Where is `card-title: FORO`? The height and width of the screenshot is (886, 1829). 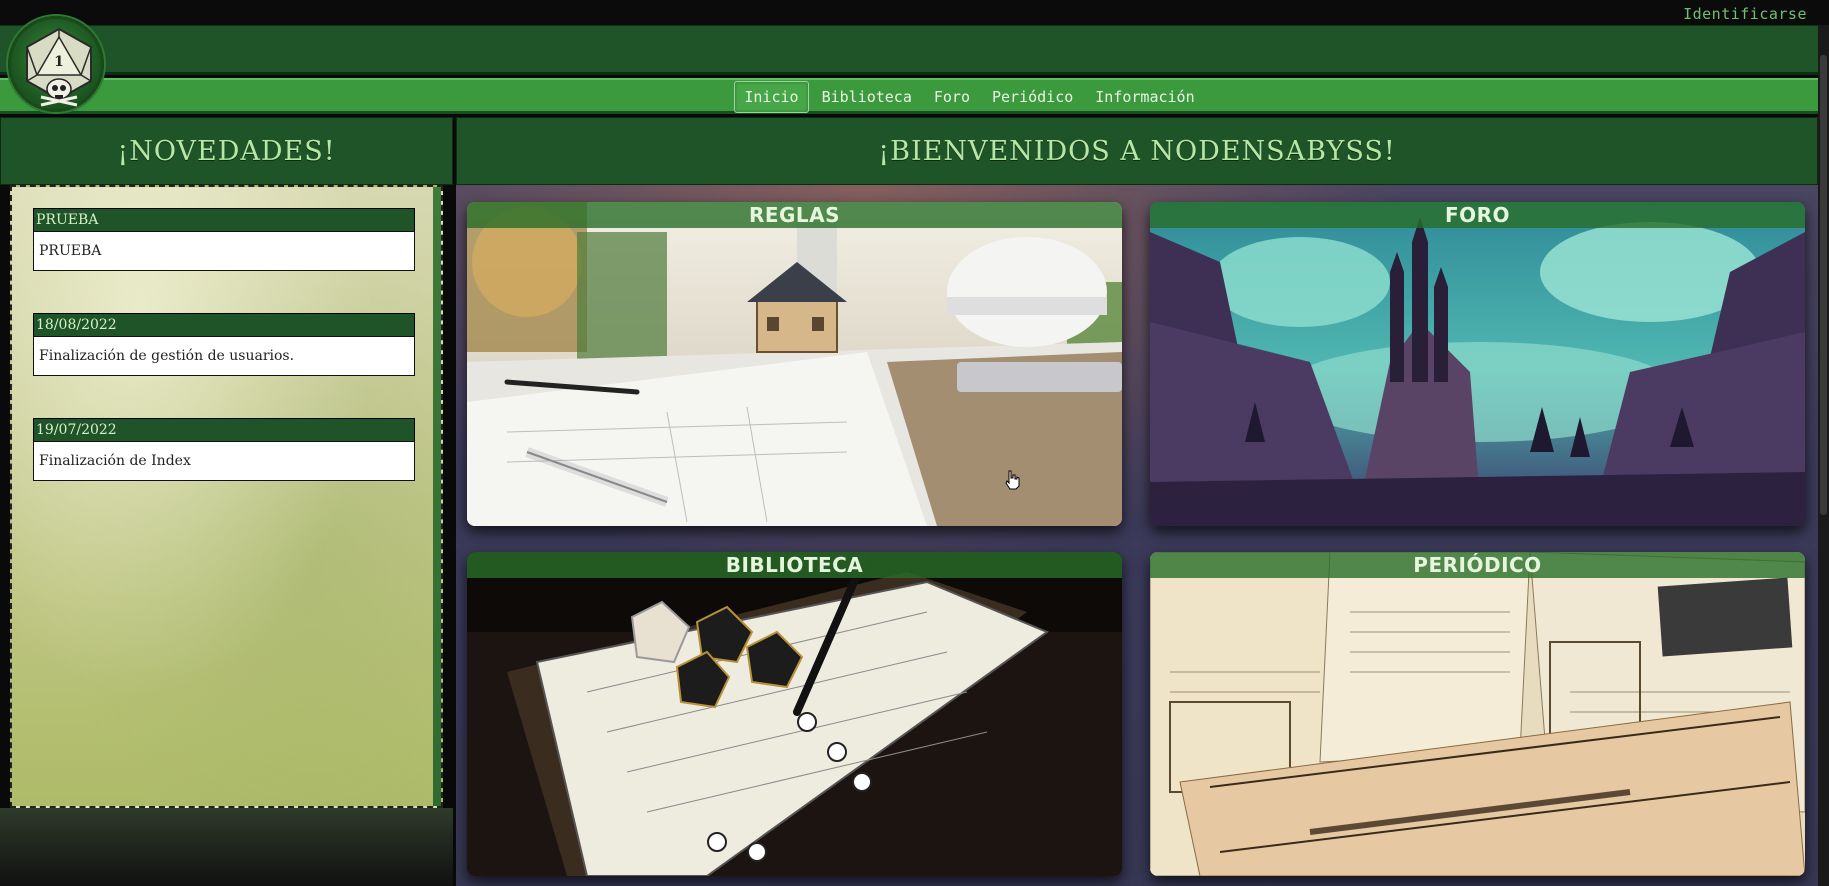 card-title: FORO is located at coordinates (1477, 215).